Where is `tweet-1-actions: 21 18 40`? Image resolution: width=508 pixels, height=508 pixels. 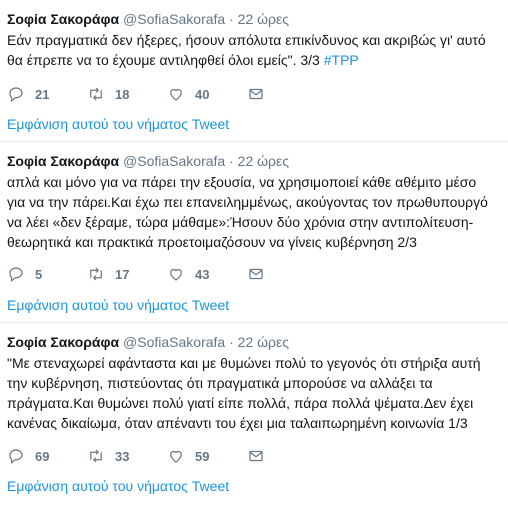
tweet-1-actions: 21 18 40 is located at coordinates (157, 94).